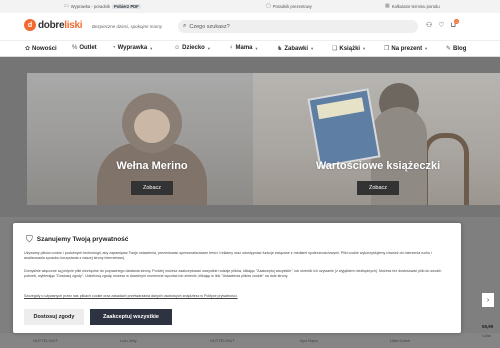 Image resolution: width=500 pixels, height=348 pixels. I want to click on product-brand: Little Dutch, so click(400, 340).